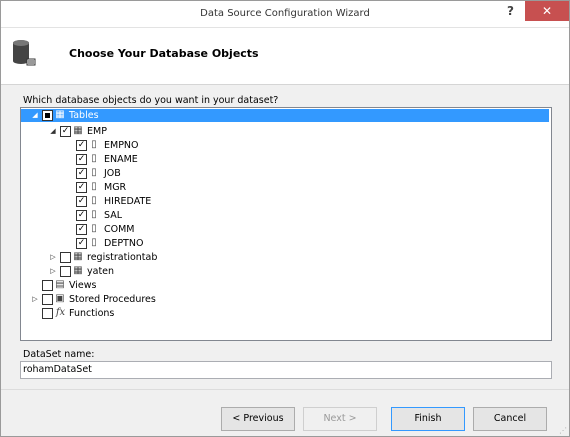  Describe the element at coordinates (65, 271) in the screenshot. I see `yaten-checkbox` at that location.